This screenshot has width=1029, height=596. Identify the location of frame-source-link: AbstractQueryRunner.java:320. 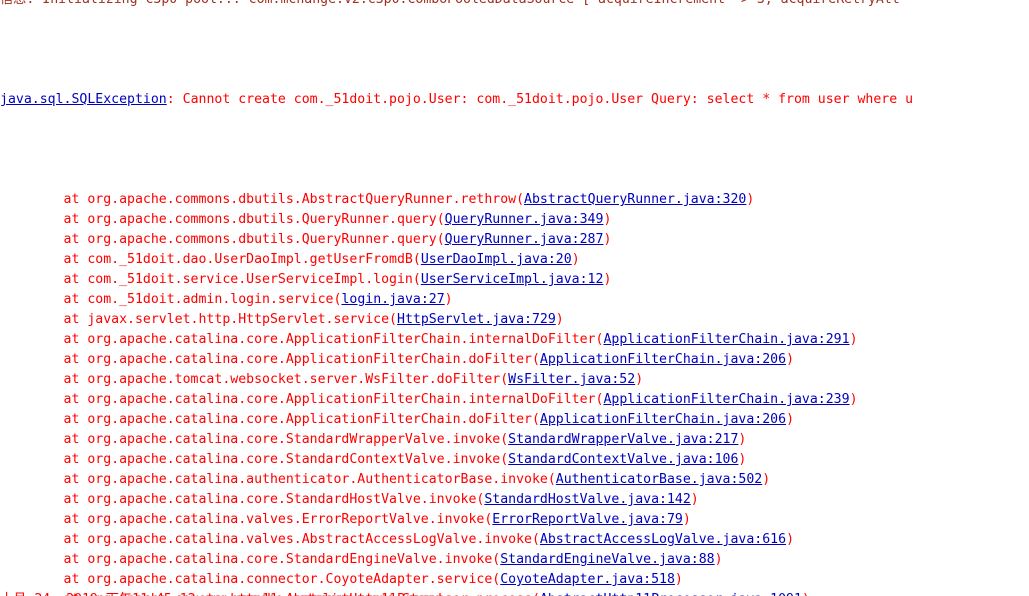
(635, 199).